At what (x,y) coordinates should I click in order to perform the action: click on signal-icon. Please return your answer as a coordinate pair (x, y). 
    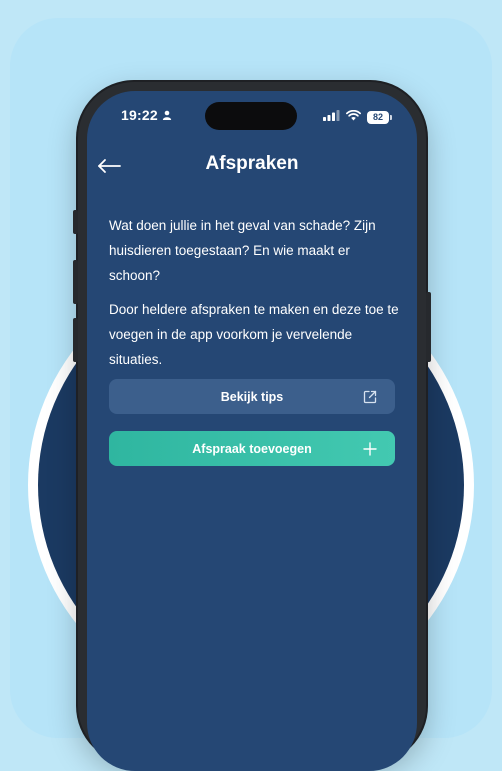
    Looking at the image, I should click on (331, 117).